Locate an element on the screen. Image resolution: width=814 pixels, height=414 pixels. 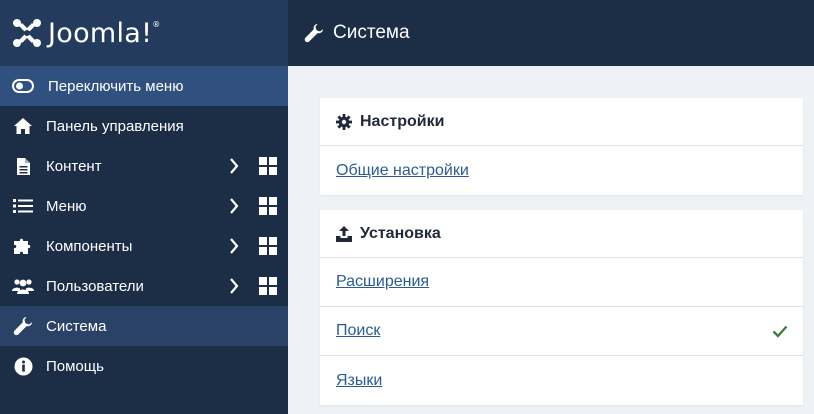
sidebar-item-dashboard: Панель управления is located at coordinates (144, 126).